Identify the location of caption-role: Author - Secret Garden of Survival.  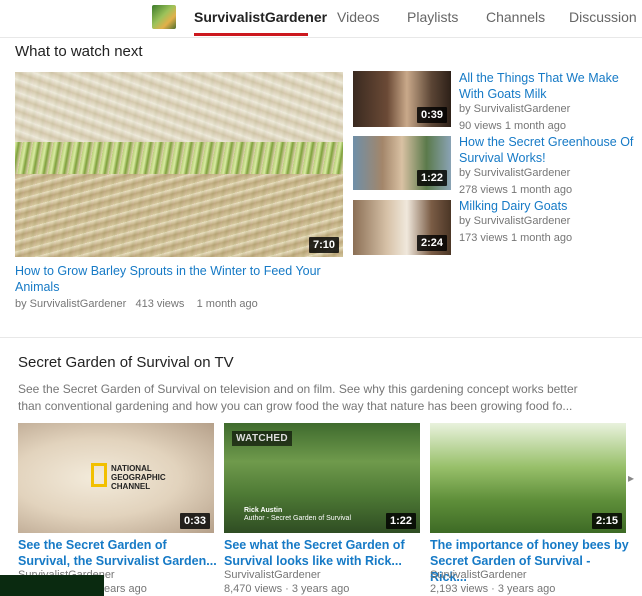
(297, 518).